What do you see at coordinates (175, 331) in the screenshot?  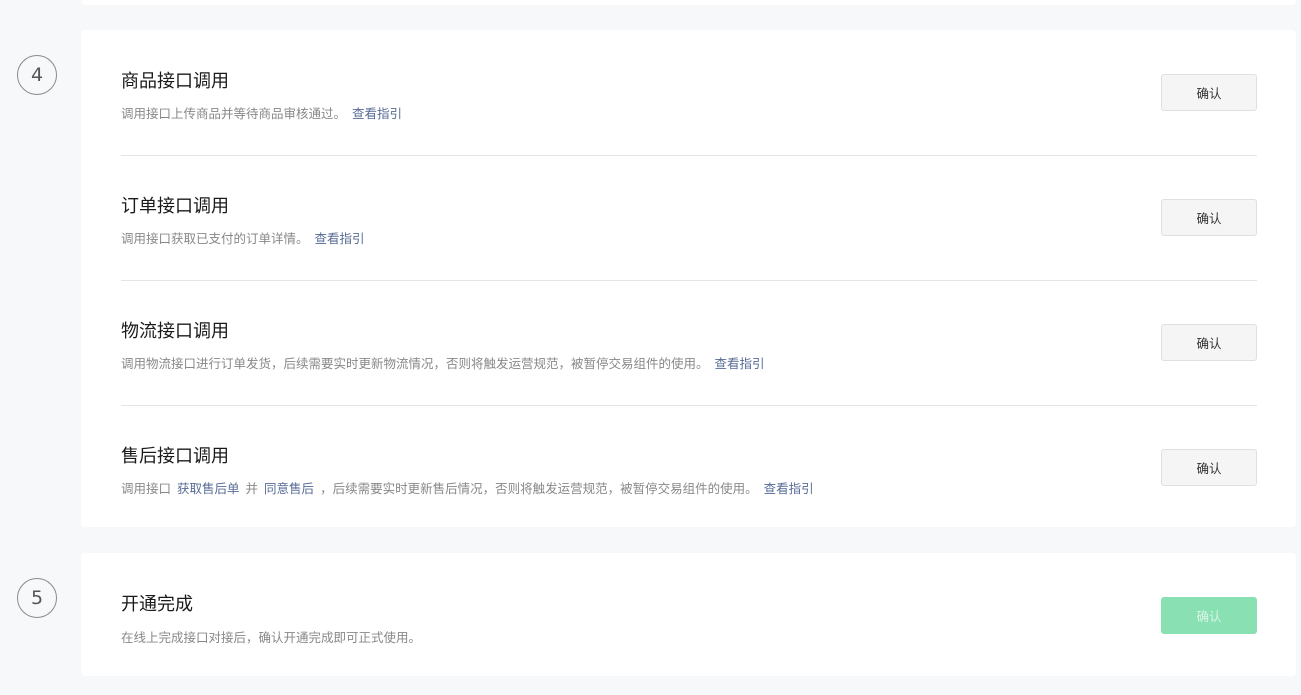 I see `row-title: 物流接口调用` at bounding box center [175, 331].